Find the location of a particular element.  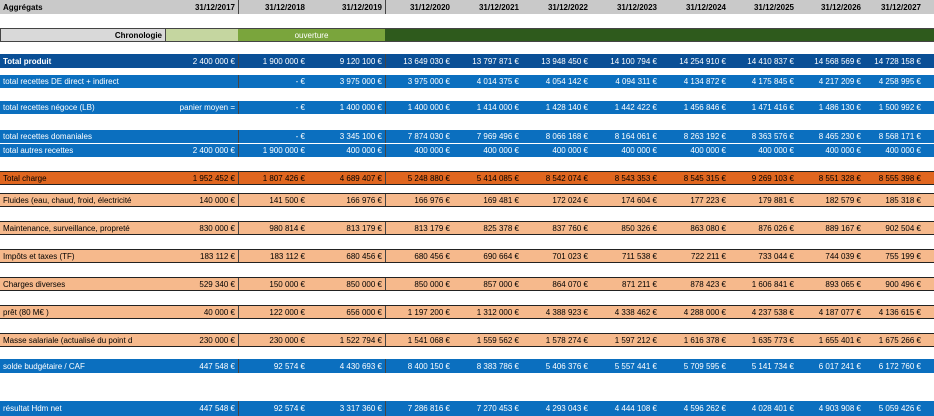

table-cell: 1 559 562 € is located at coordinates (487, 340).